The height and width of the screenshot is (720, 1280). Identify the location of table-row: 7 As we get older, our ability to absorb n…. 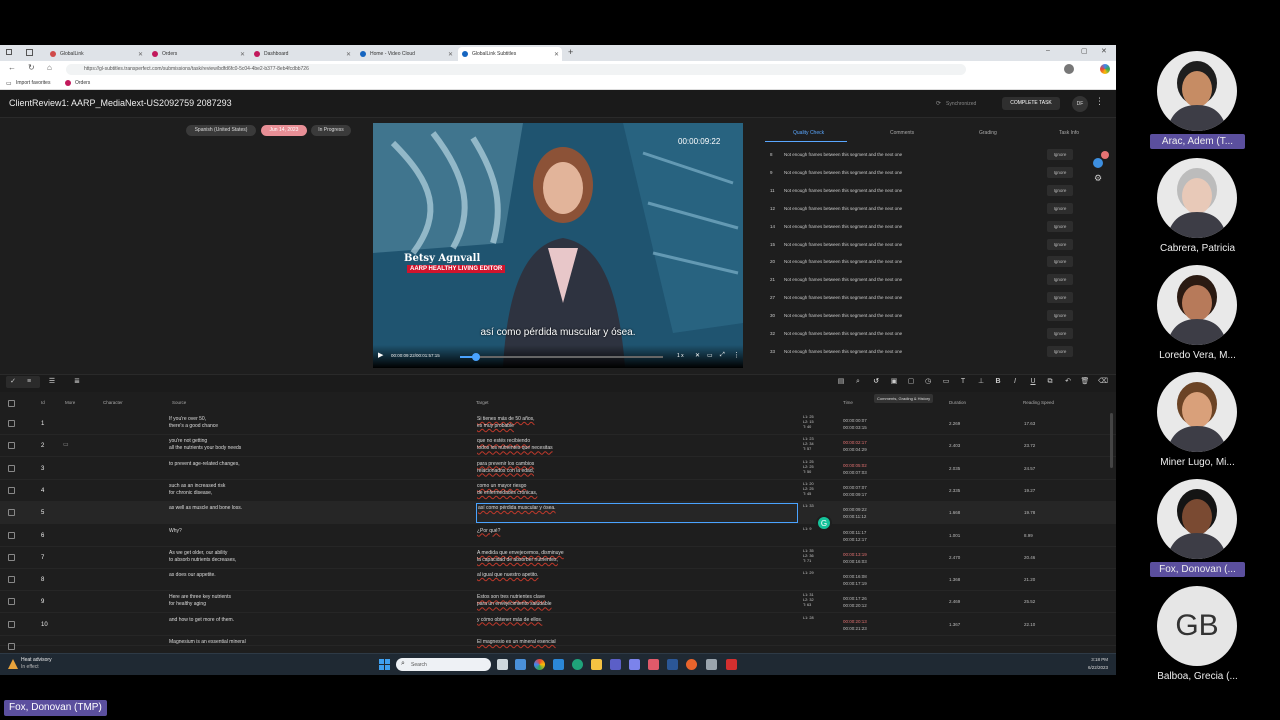
(558, 558).